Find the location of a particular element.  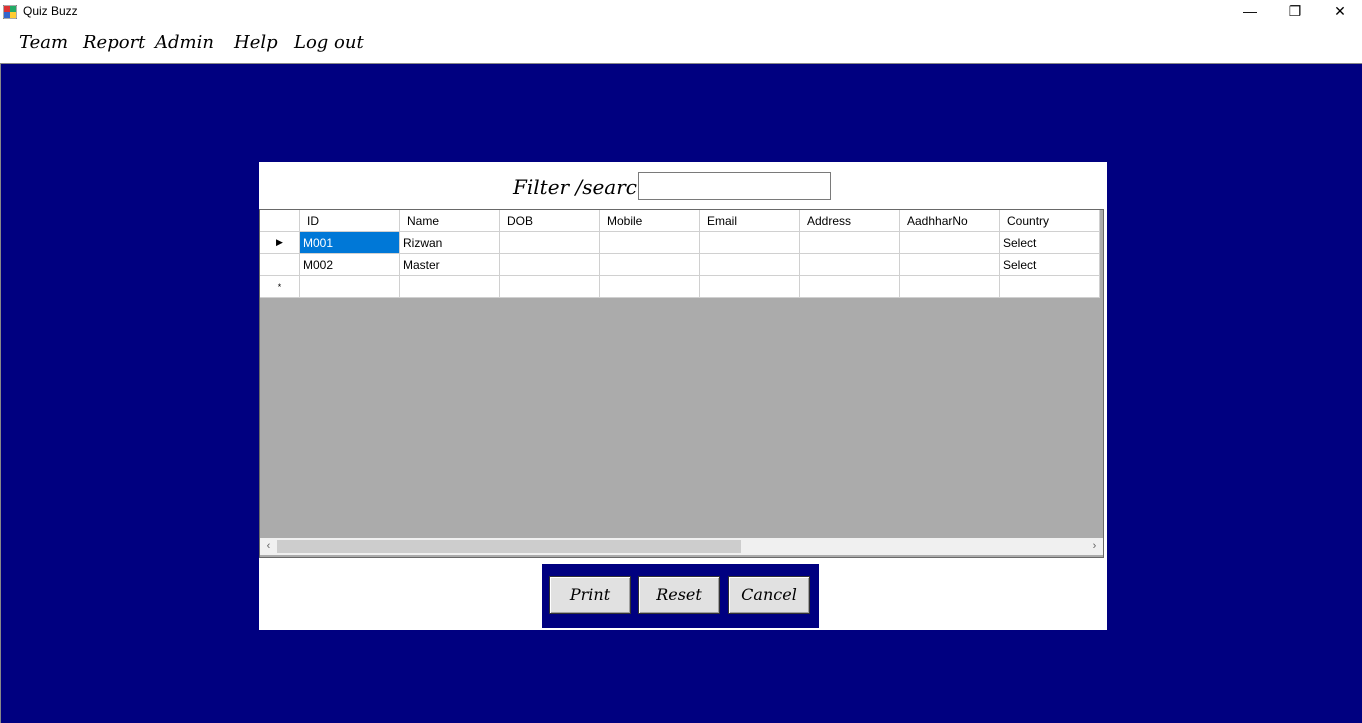

column-header-mobile: Mobile is located at coordinates (649, 221).